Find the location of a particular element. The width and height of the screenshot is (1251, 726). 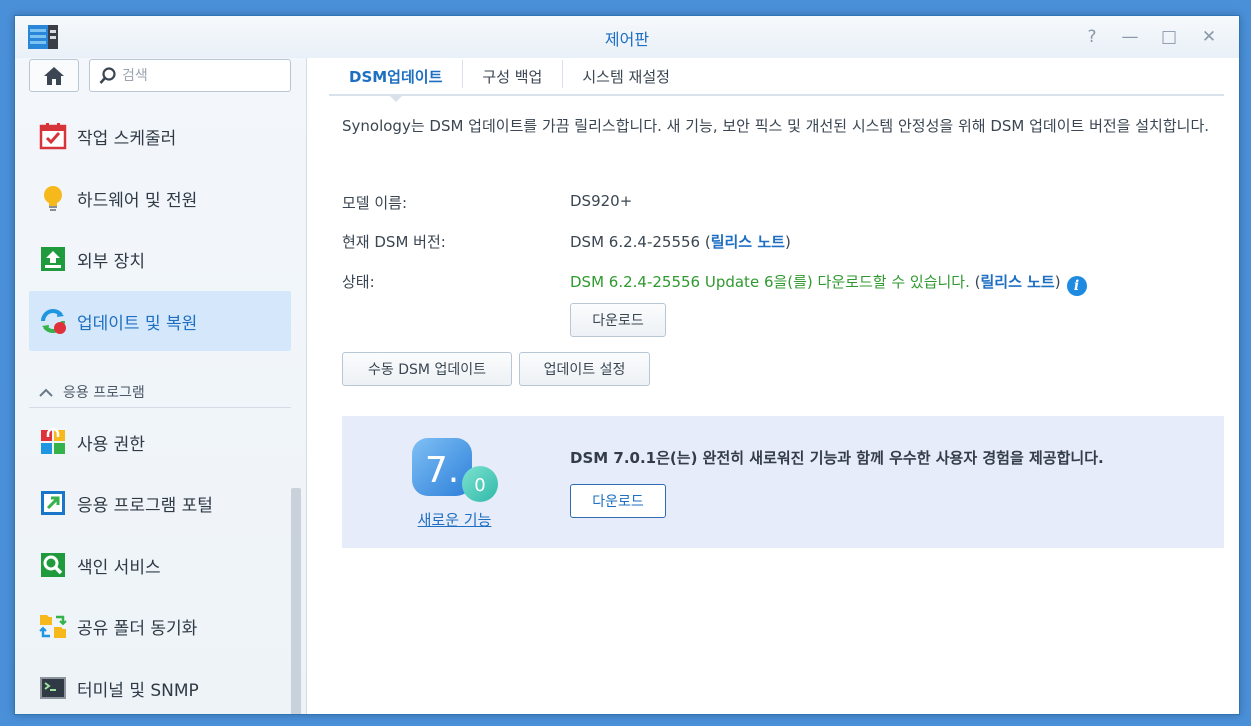

sidebar-item-external-devices: 외부 장치 is located at coordinates (160, 259).